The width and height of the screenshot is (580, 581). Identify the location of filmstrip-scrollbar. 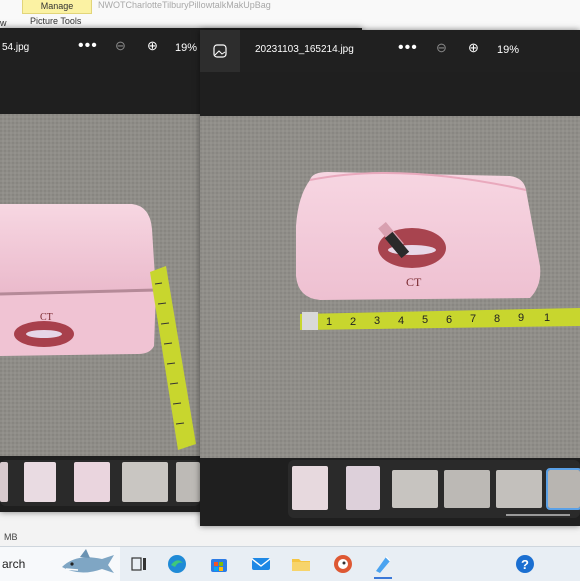
(538, 515).